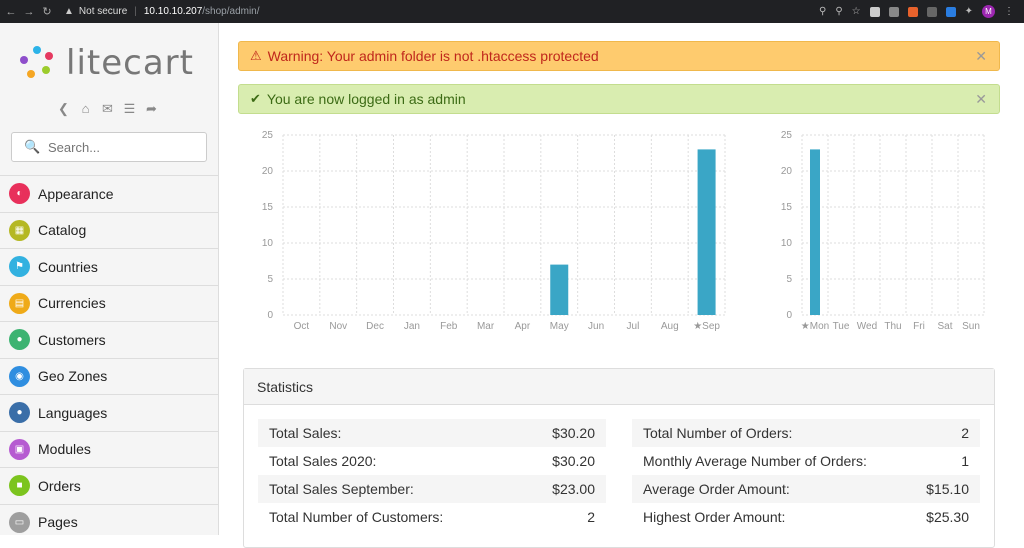 Image resolution: width=1024 pixels, height=548 pixels. Describe the element at coordinates (29, 12) in the screenshot. I see `forward-arrow-icon: →` at that location.